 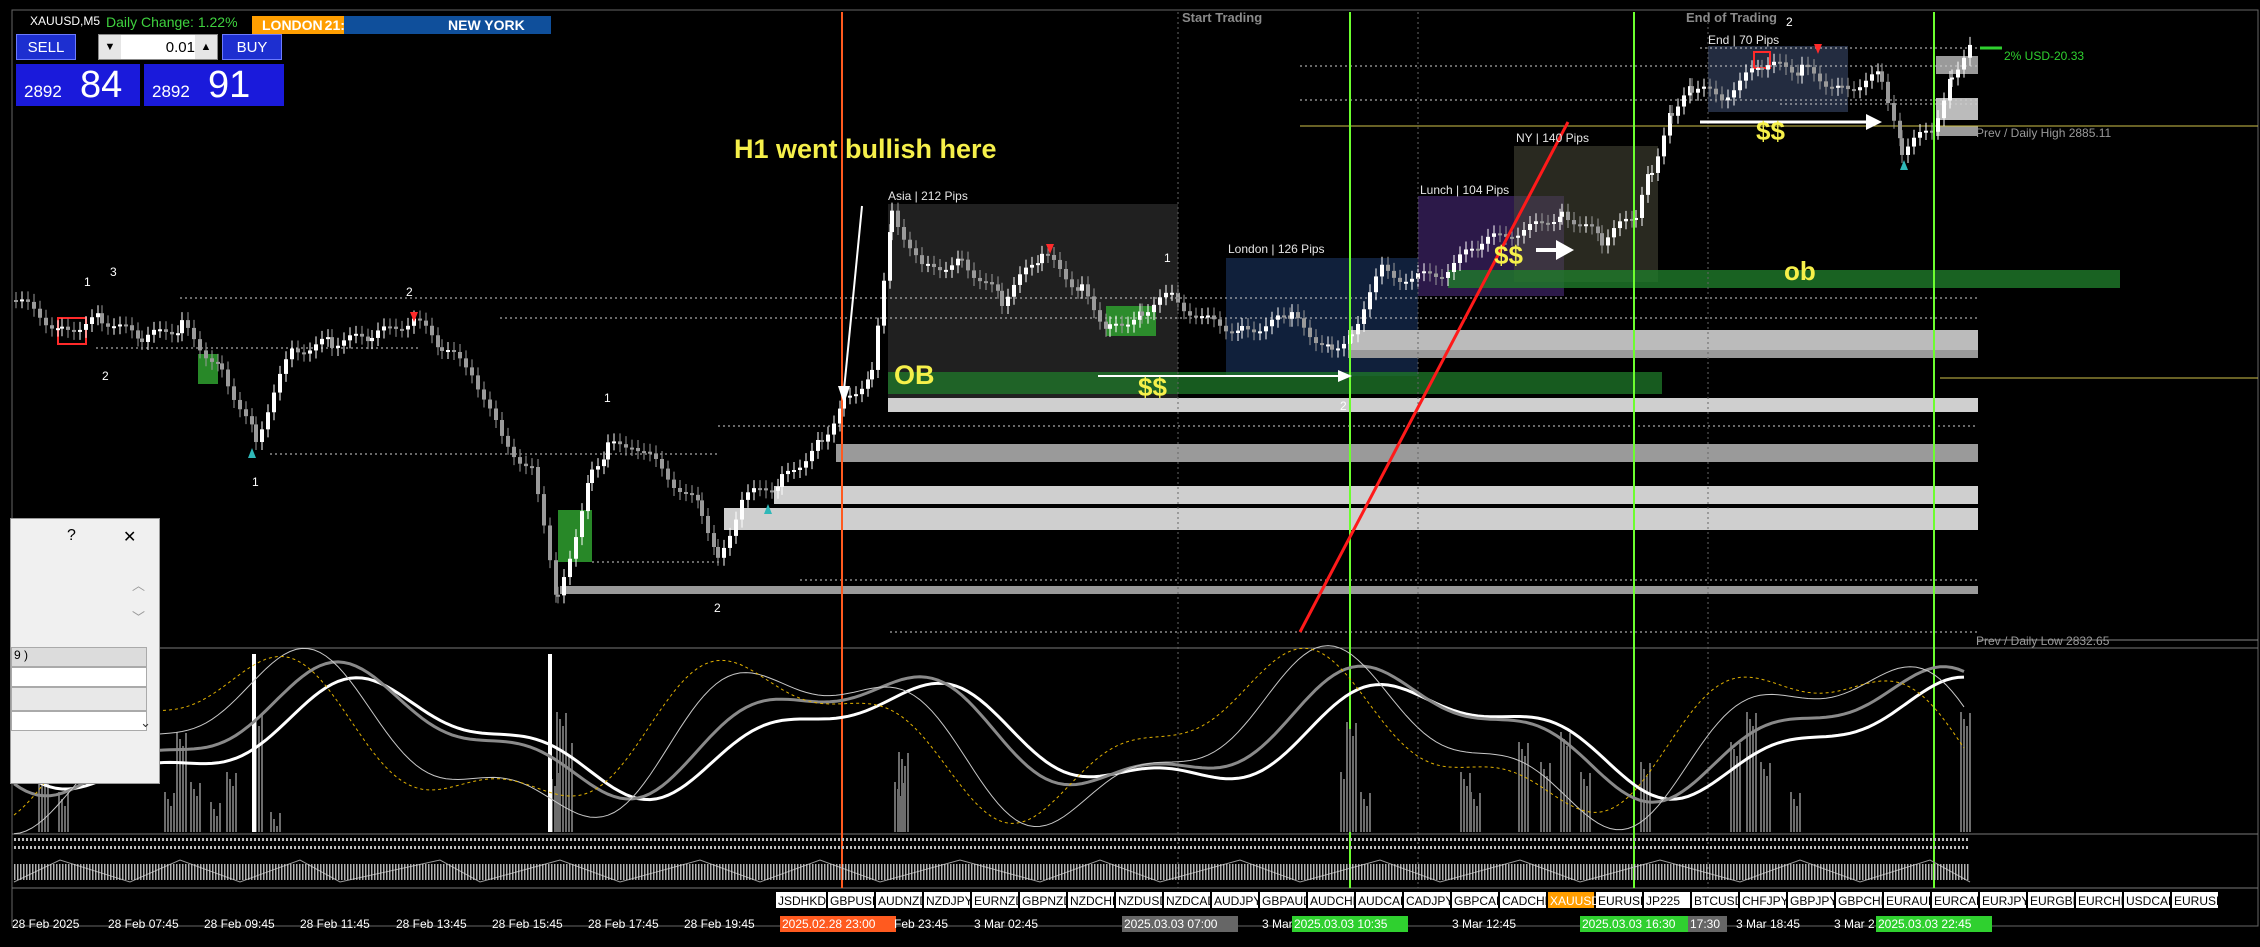 What do you see at coordinates (801, 900) in the screenshot?
I see `symbol-tab: JSDHKD` at bounding box center [801, 900].